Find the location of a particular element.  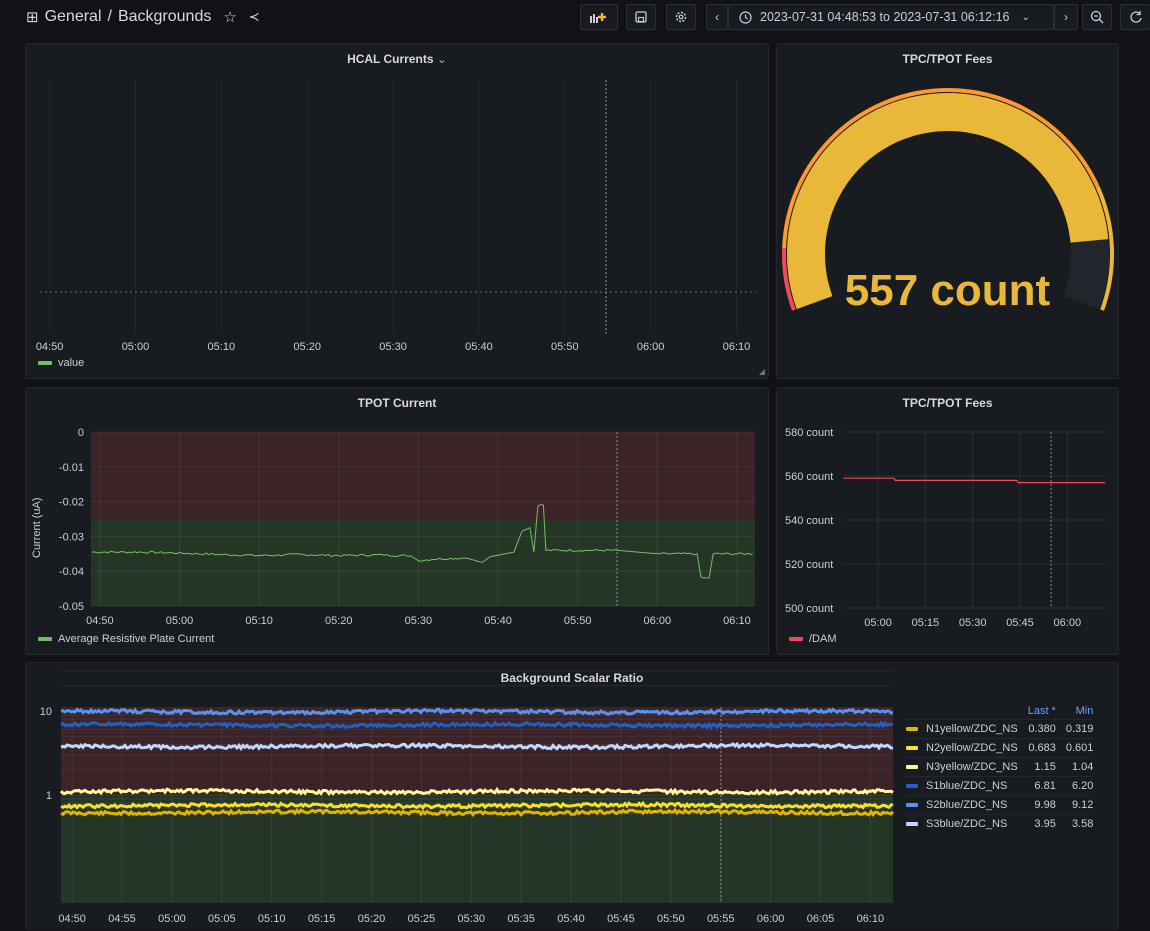

y-tick-label: -0.05 is located at coordinates (71, 607).